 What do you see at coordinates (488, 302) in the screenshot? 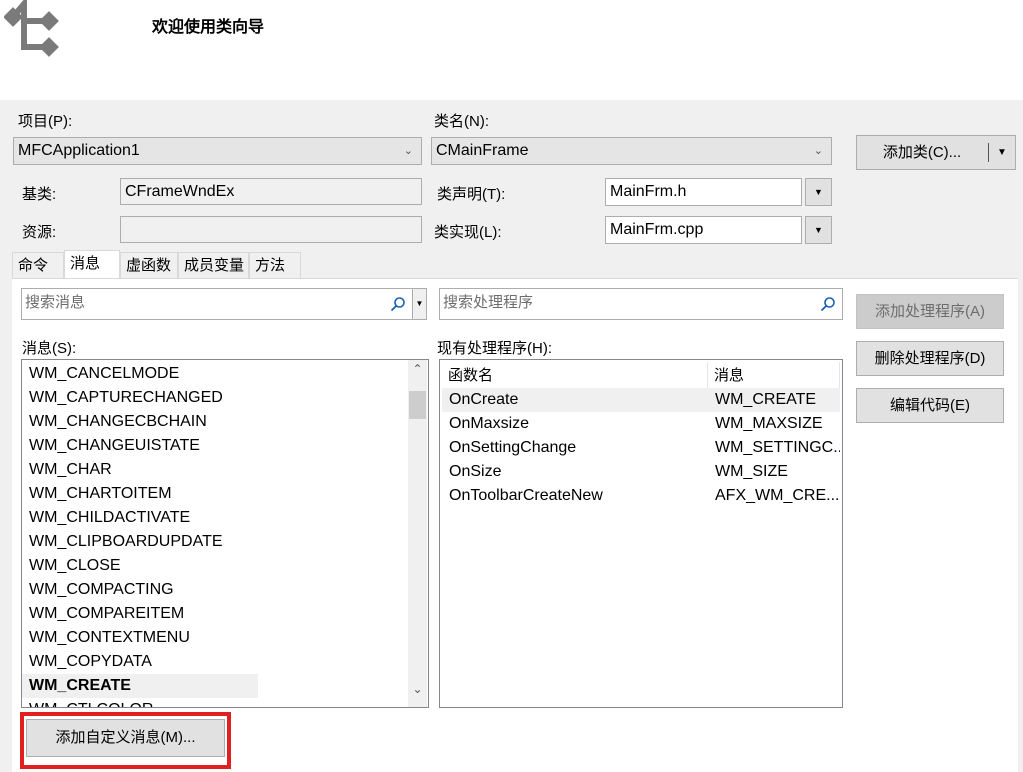
I see `search-handlers-placeholder: 搜索处理程序` at bounding box center [488, 302].